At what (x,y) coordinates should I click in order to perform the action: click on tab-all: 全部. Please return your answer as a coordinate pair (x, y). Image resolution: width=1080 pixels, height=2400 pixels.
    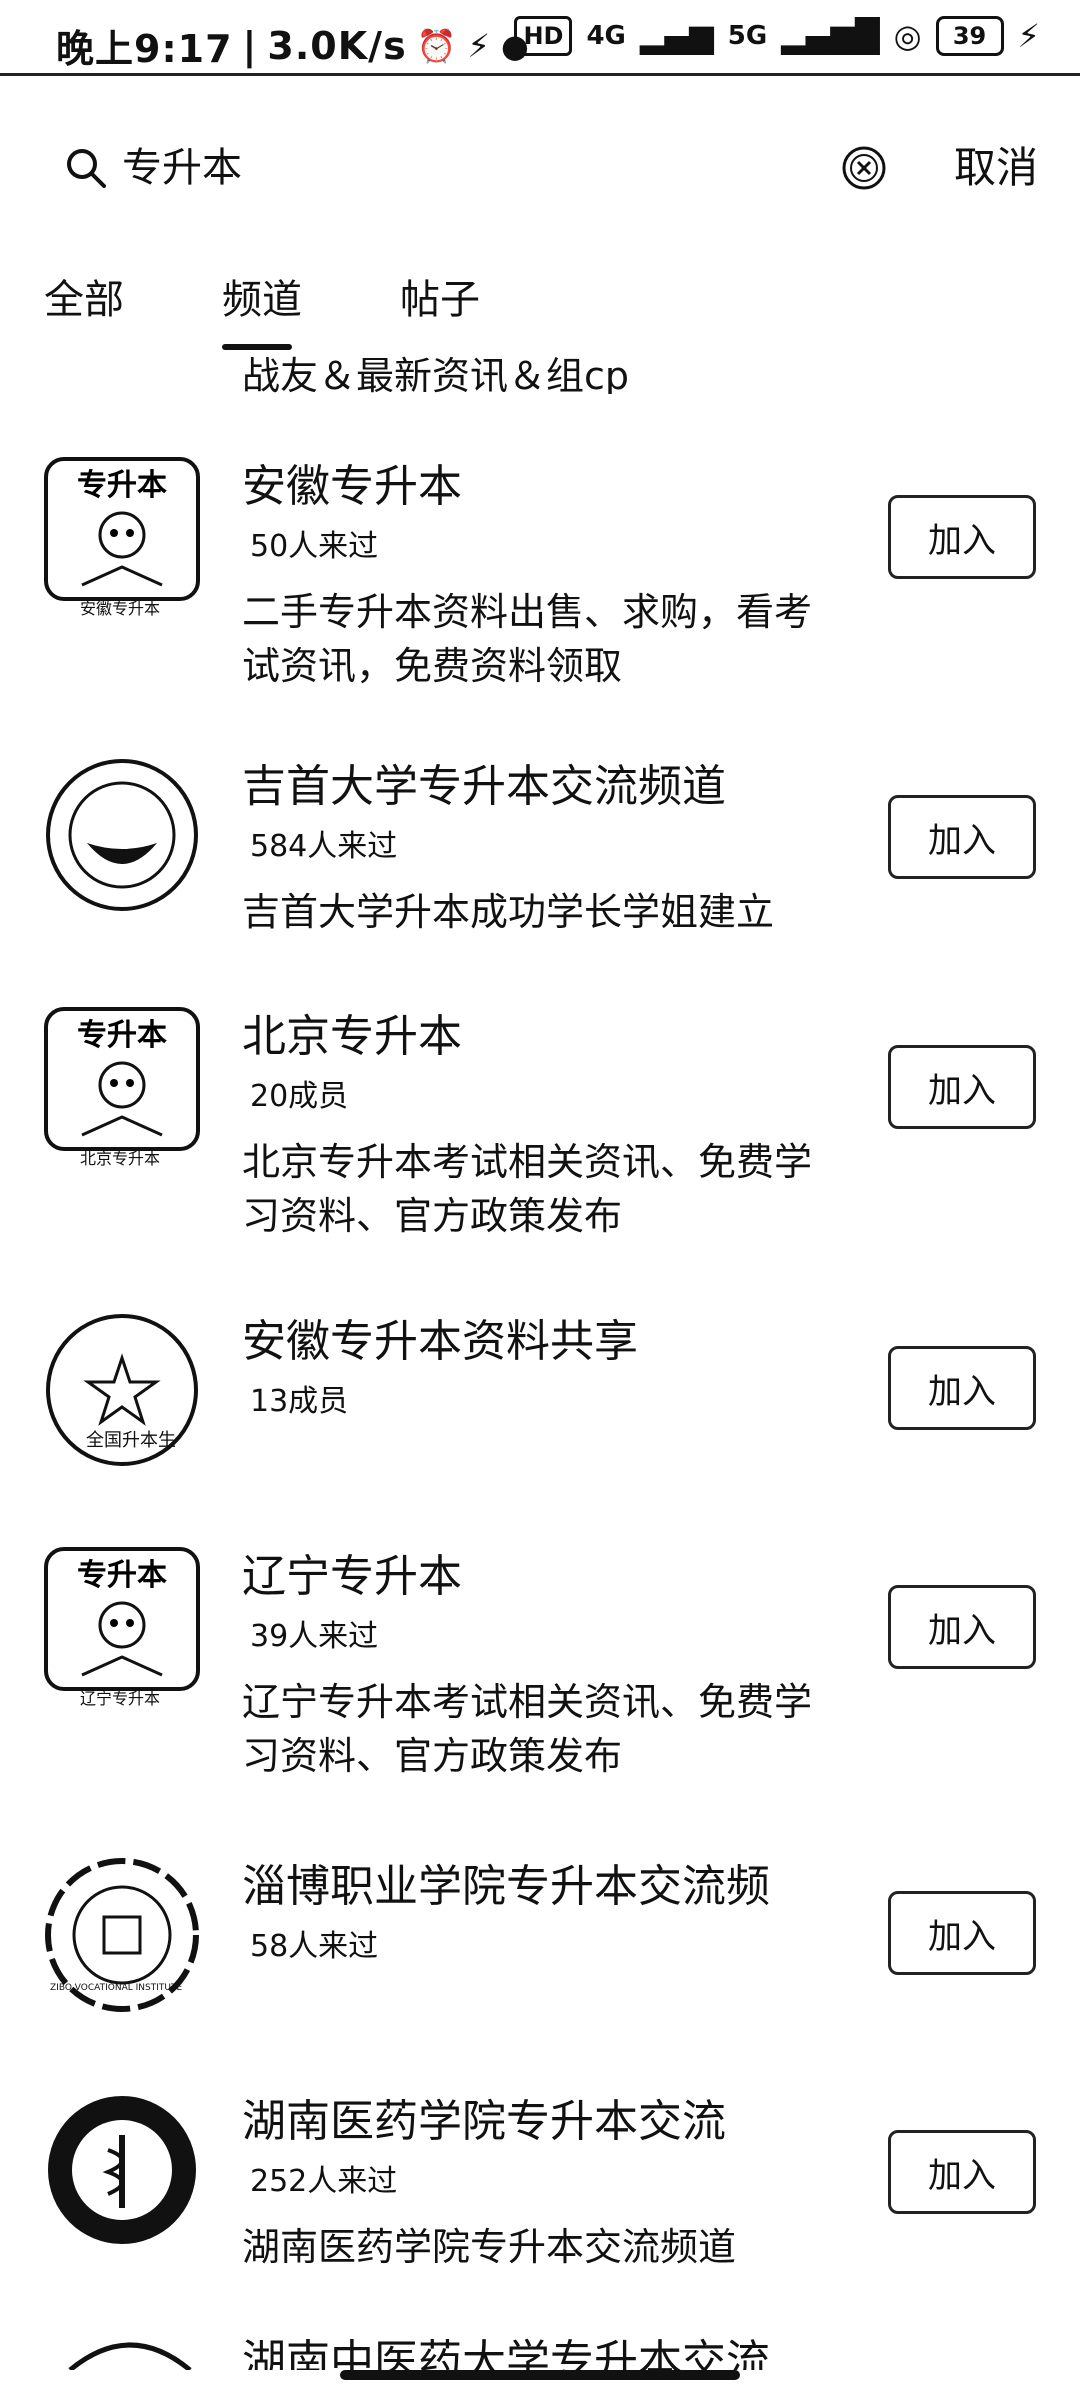
    Looking at the image, I should click on (84, 300).